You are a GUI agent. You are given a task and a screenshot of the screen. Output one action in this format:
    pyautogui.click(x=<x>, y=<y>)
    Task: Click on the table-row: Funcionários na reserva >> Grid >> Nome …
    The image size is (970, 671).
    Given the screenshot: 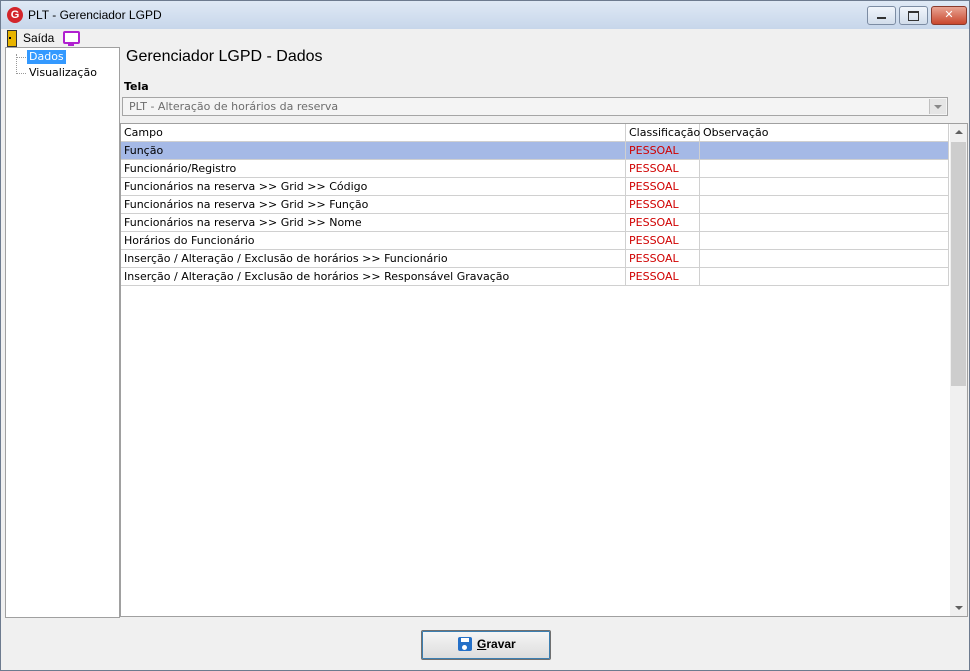 What is the action you would take?
    pyautogui.click(x=535, y=223)
    